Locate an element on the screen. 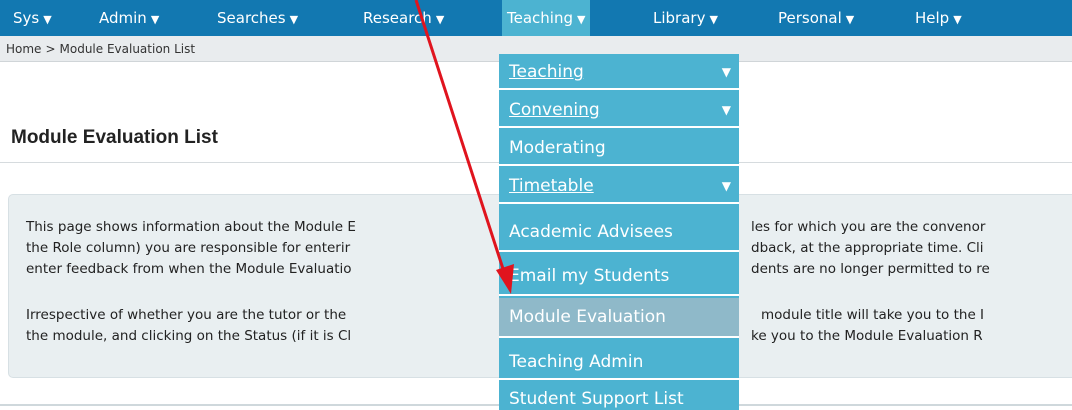 This screenshot has height=410, width=1072. nav-library-label: Library is located at coordinates (679, 18).